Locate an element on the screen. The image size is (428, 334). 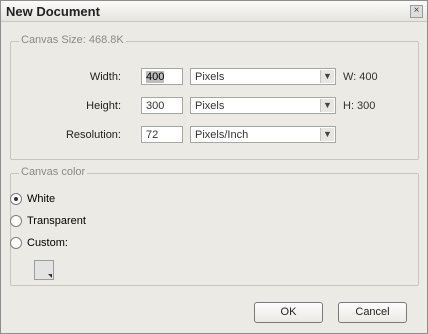
radio-white-option: White is located at coordinates (32, 199).